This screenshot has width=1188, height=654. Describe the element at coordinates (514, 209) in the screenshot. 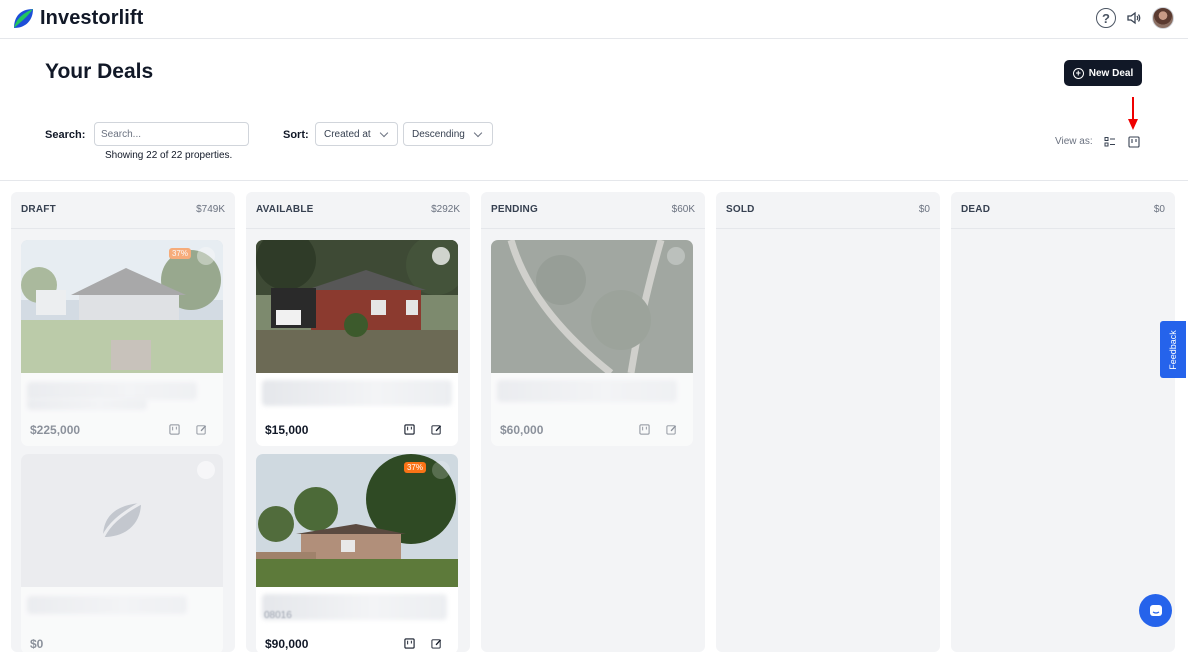

I see `column-name: PENDING` at that location.